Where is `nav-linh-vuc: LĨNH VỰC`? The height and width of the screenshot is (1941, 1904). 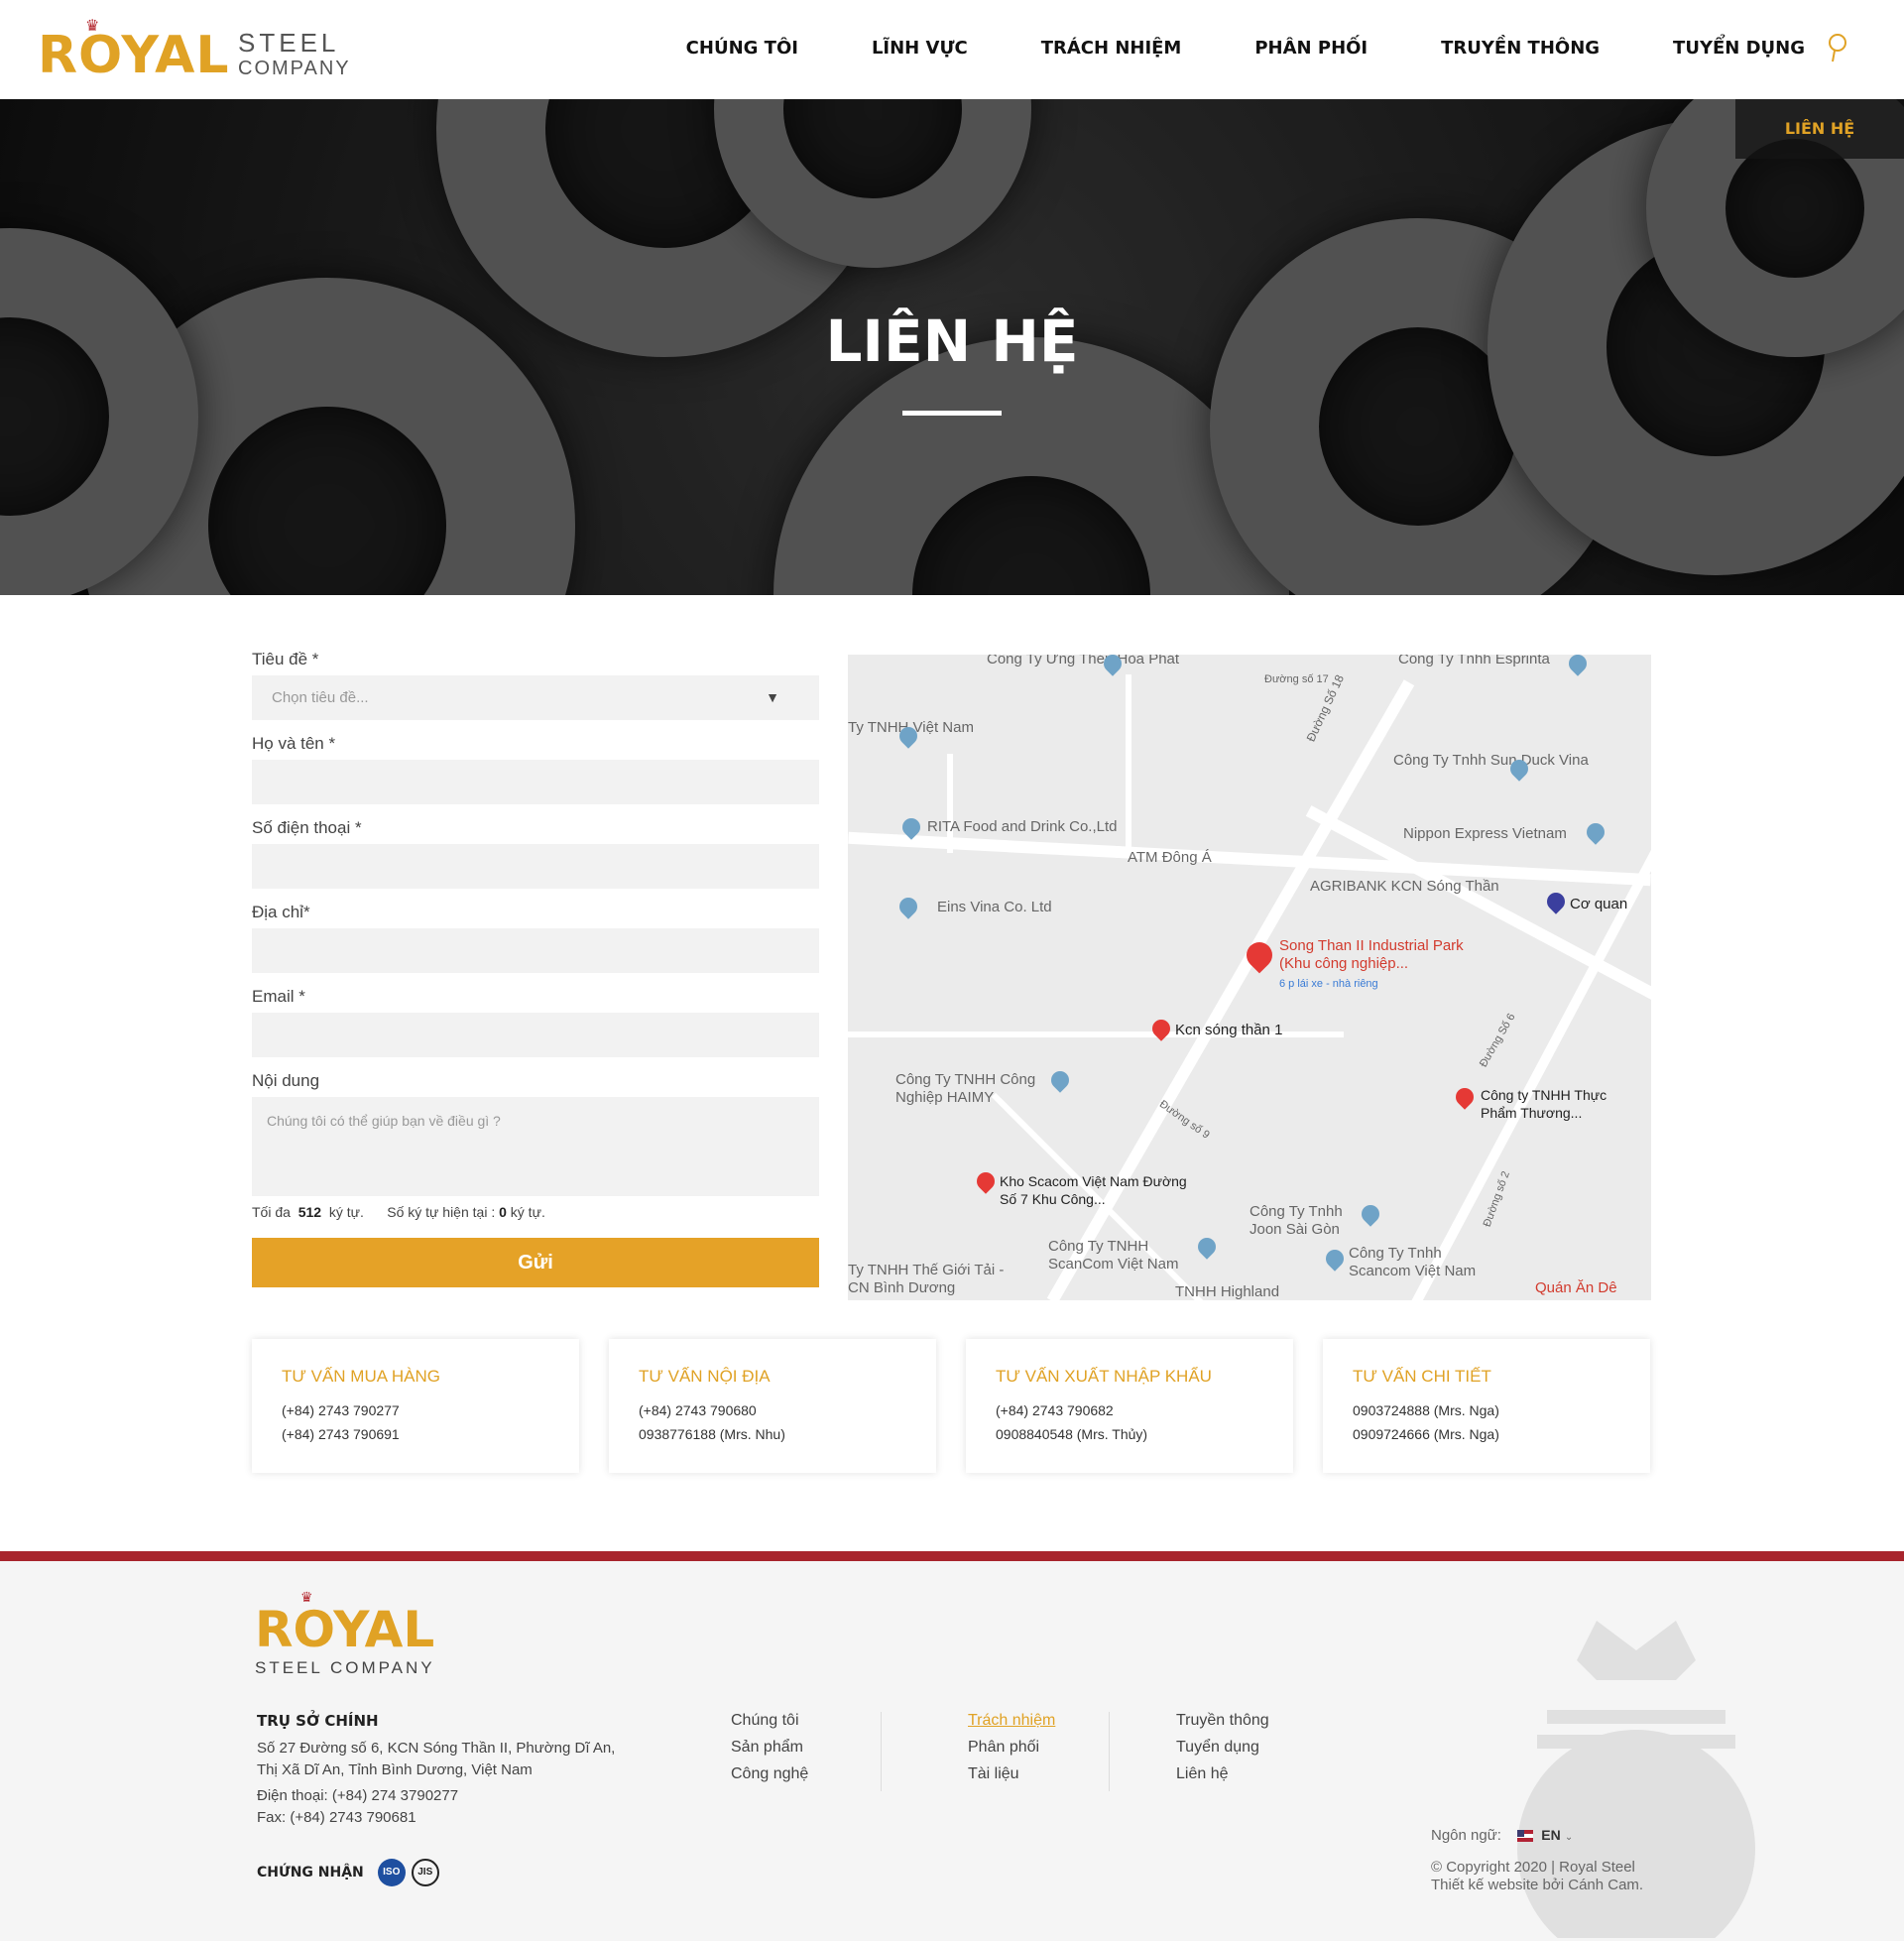 nav-linh-vuc: LĨNH VỰC is located at coordinates (920, 48).